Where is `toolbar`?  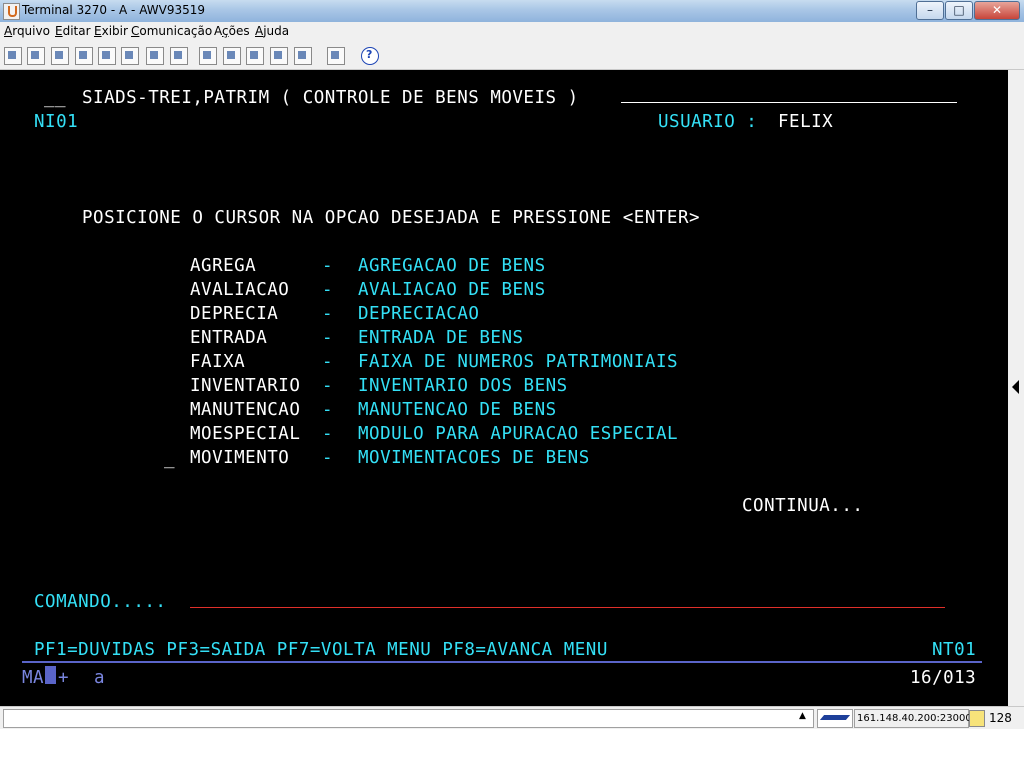 toolbar is located at coordinates (512, 56).